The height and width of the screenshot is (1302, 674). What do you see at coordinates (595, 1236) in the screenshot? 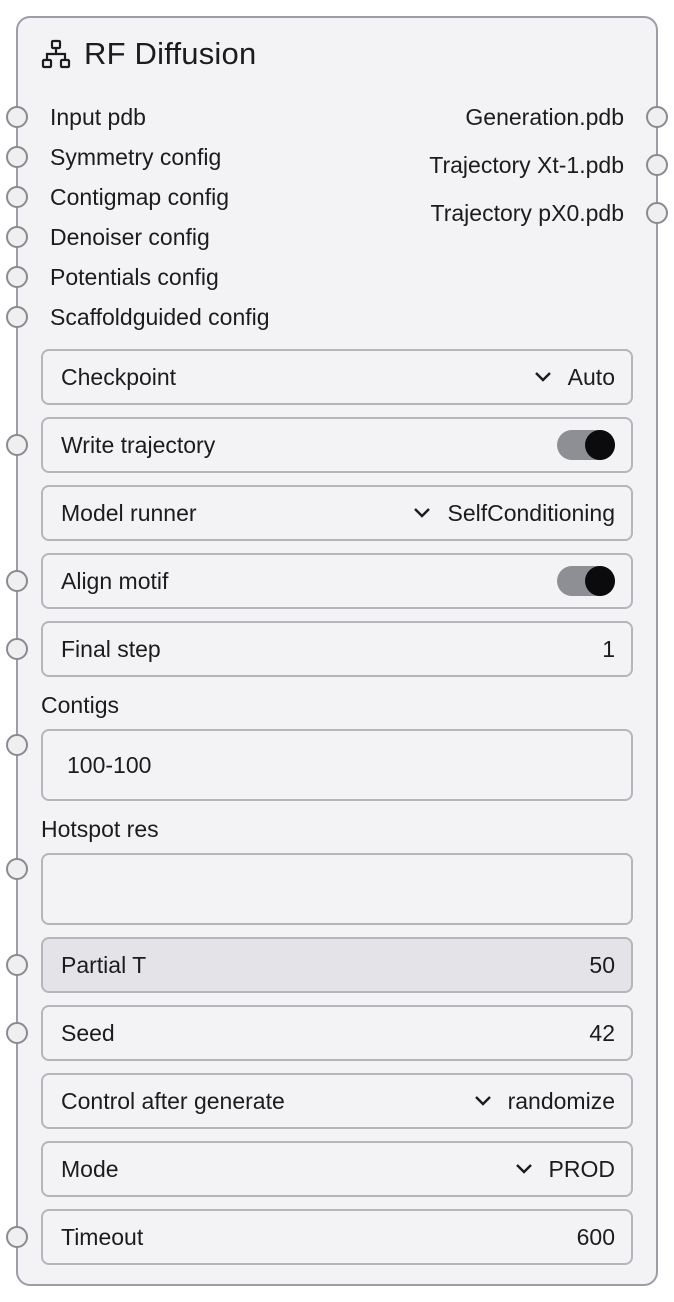
I see `timeout-value: 600` at bounding box center [595, 1236].